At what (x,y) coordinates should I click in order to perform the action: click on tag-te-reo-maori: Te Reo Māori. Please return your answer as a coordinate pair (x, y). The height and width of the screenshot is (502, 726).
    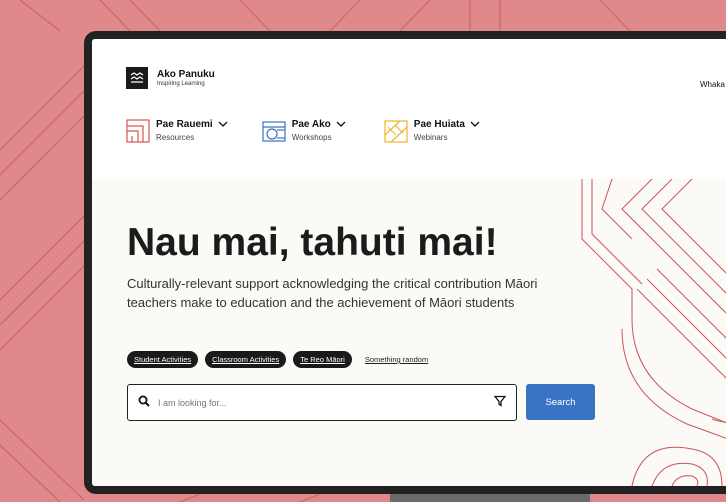
    Looking at the image, I should click on (322, 359).